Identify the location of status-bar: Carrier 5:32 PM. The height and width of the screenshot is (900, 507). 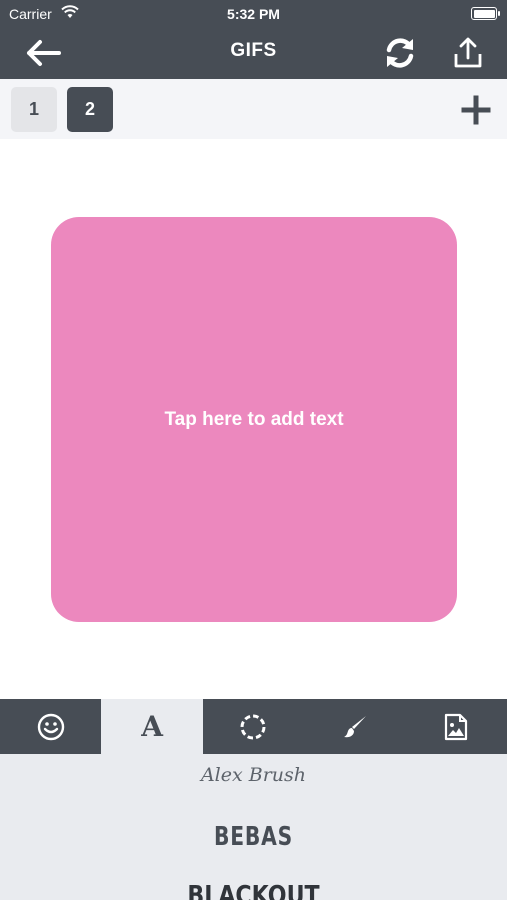
(253, 14).